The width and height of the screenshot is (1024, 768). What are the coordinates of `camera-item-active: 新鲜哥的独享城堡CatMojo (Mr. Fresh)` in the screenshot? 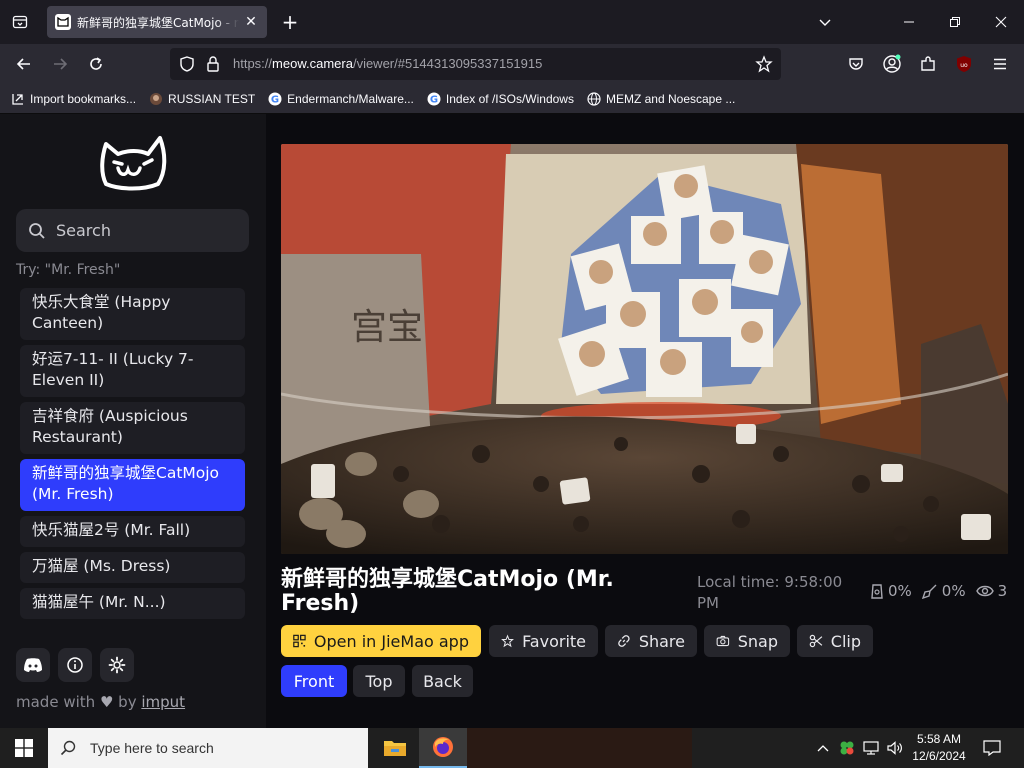 It's located at (132, 485).